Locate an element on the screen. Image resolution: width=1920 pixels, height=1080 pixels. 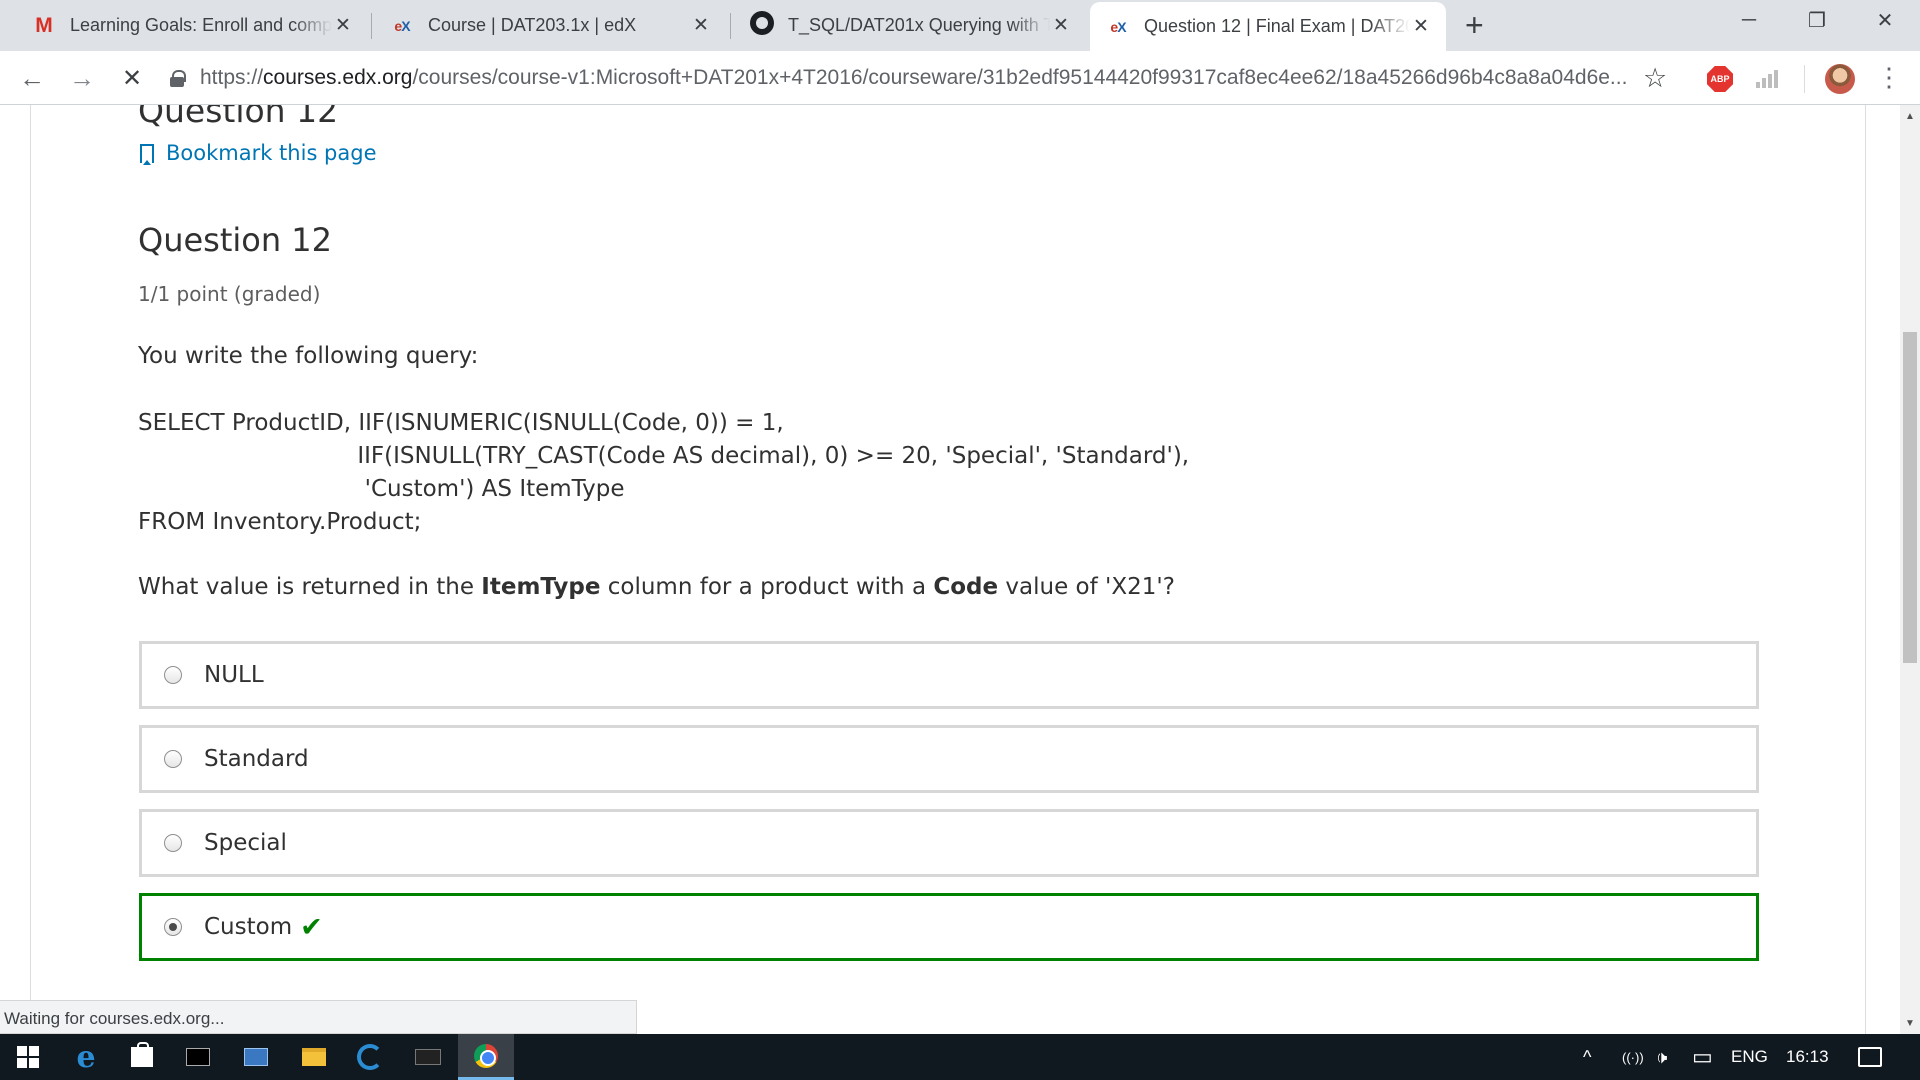
bookmark-icon is located at coordinates (147, 154).